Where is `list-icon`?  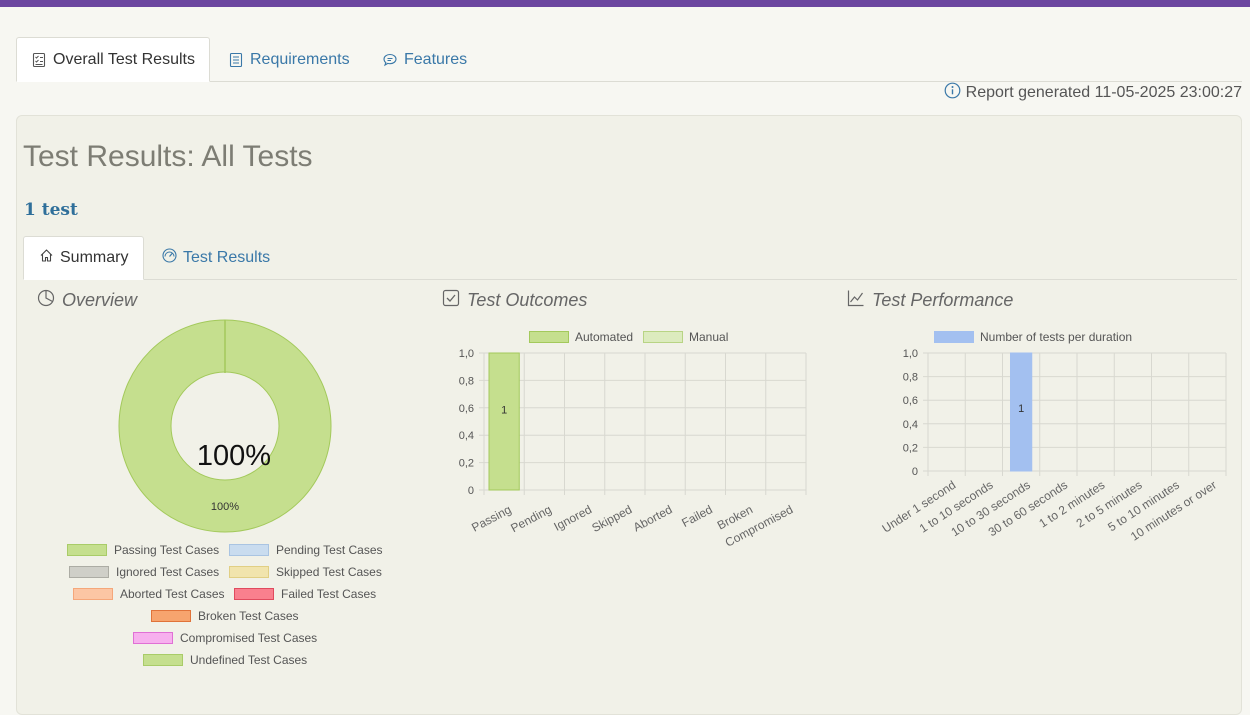
list-icon is located at coordinates (236, 60).